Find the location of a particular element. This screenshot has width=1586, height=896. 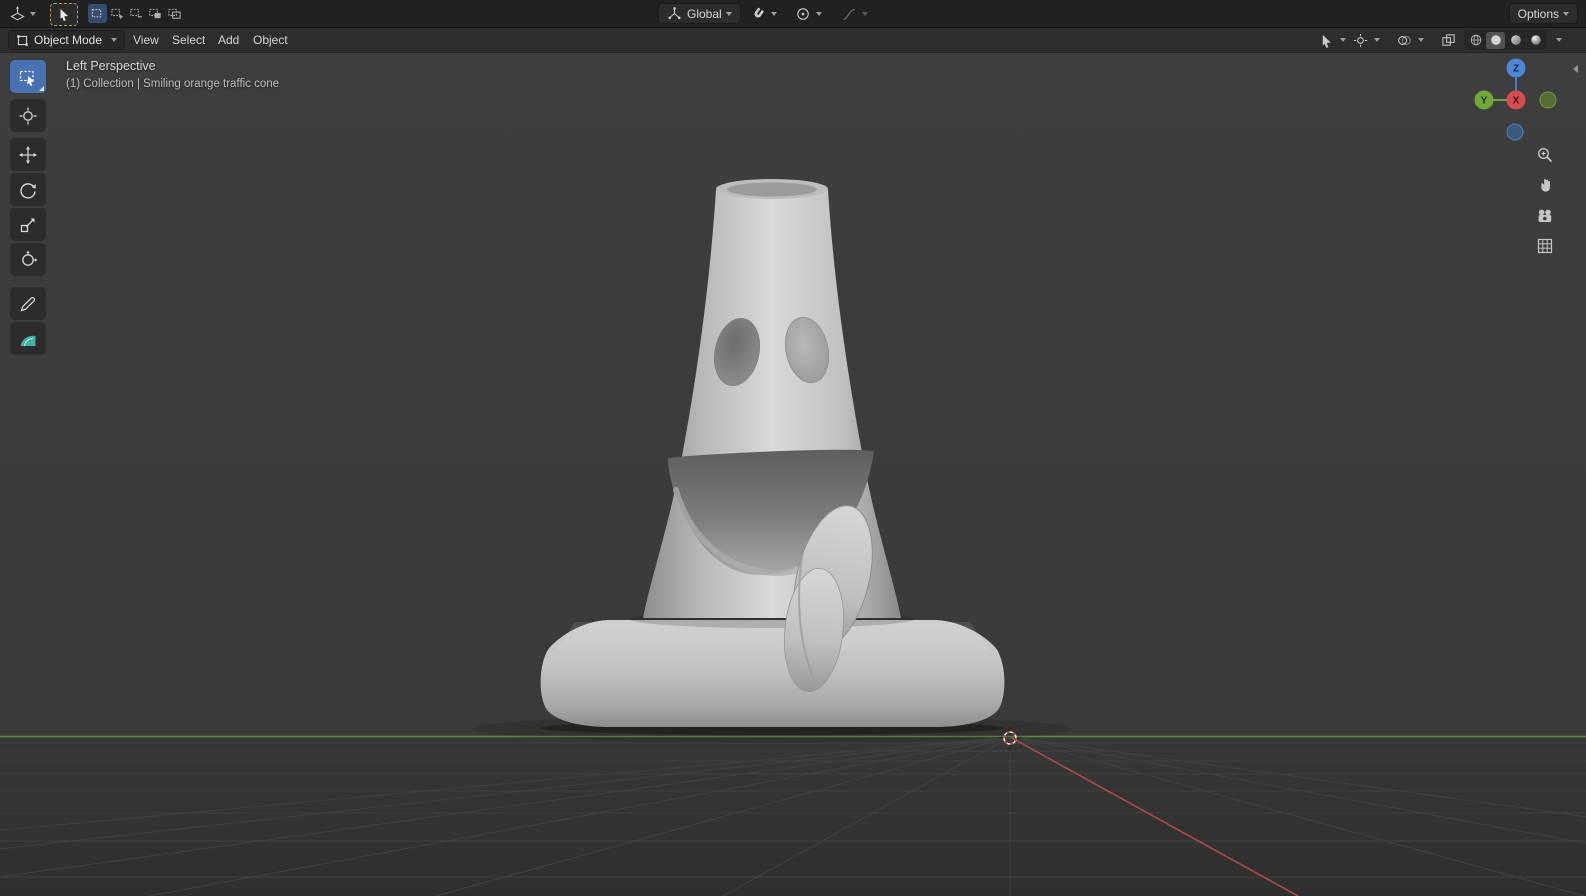

editor-type-button is located at coordinates (22, 13).